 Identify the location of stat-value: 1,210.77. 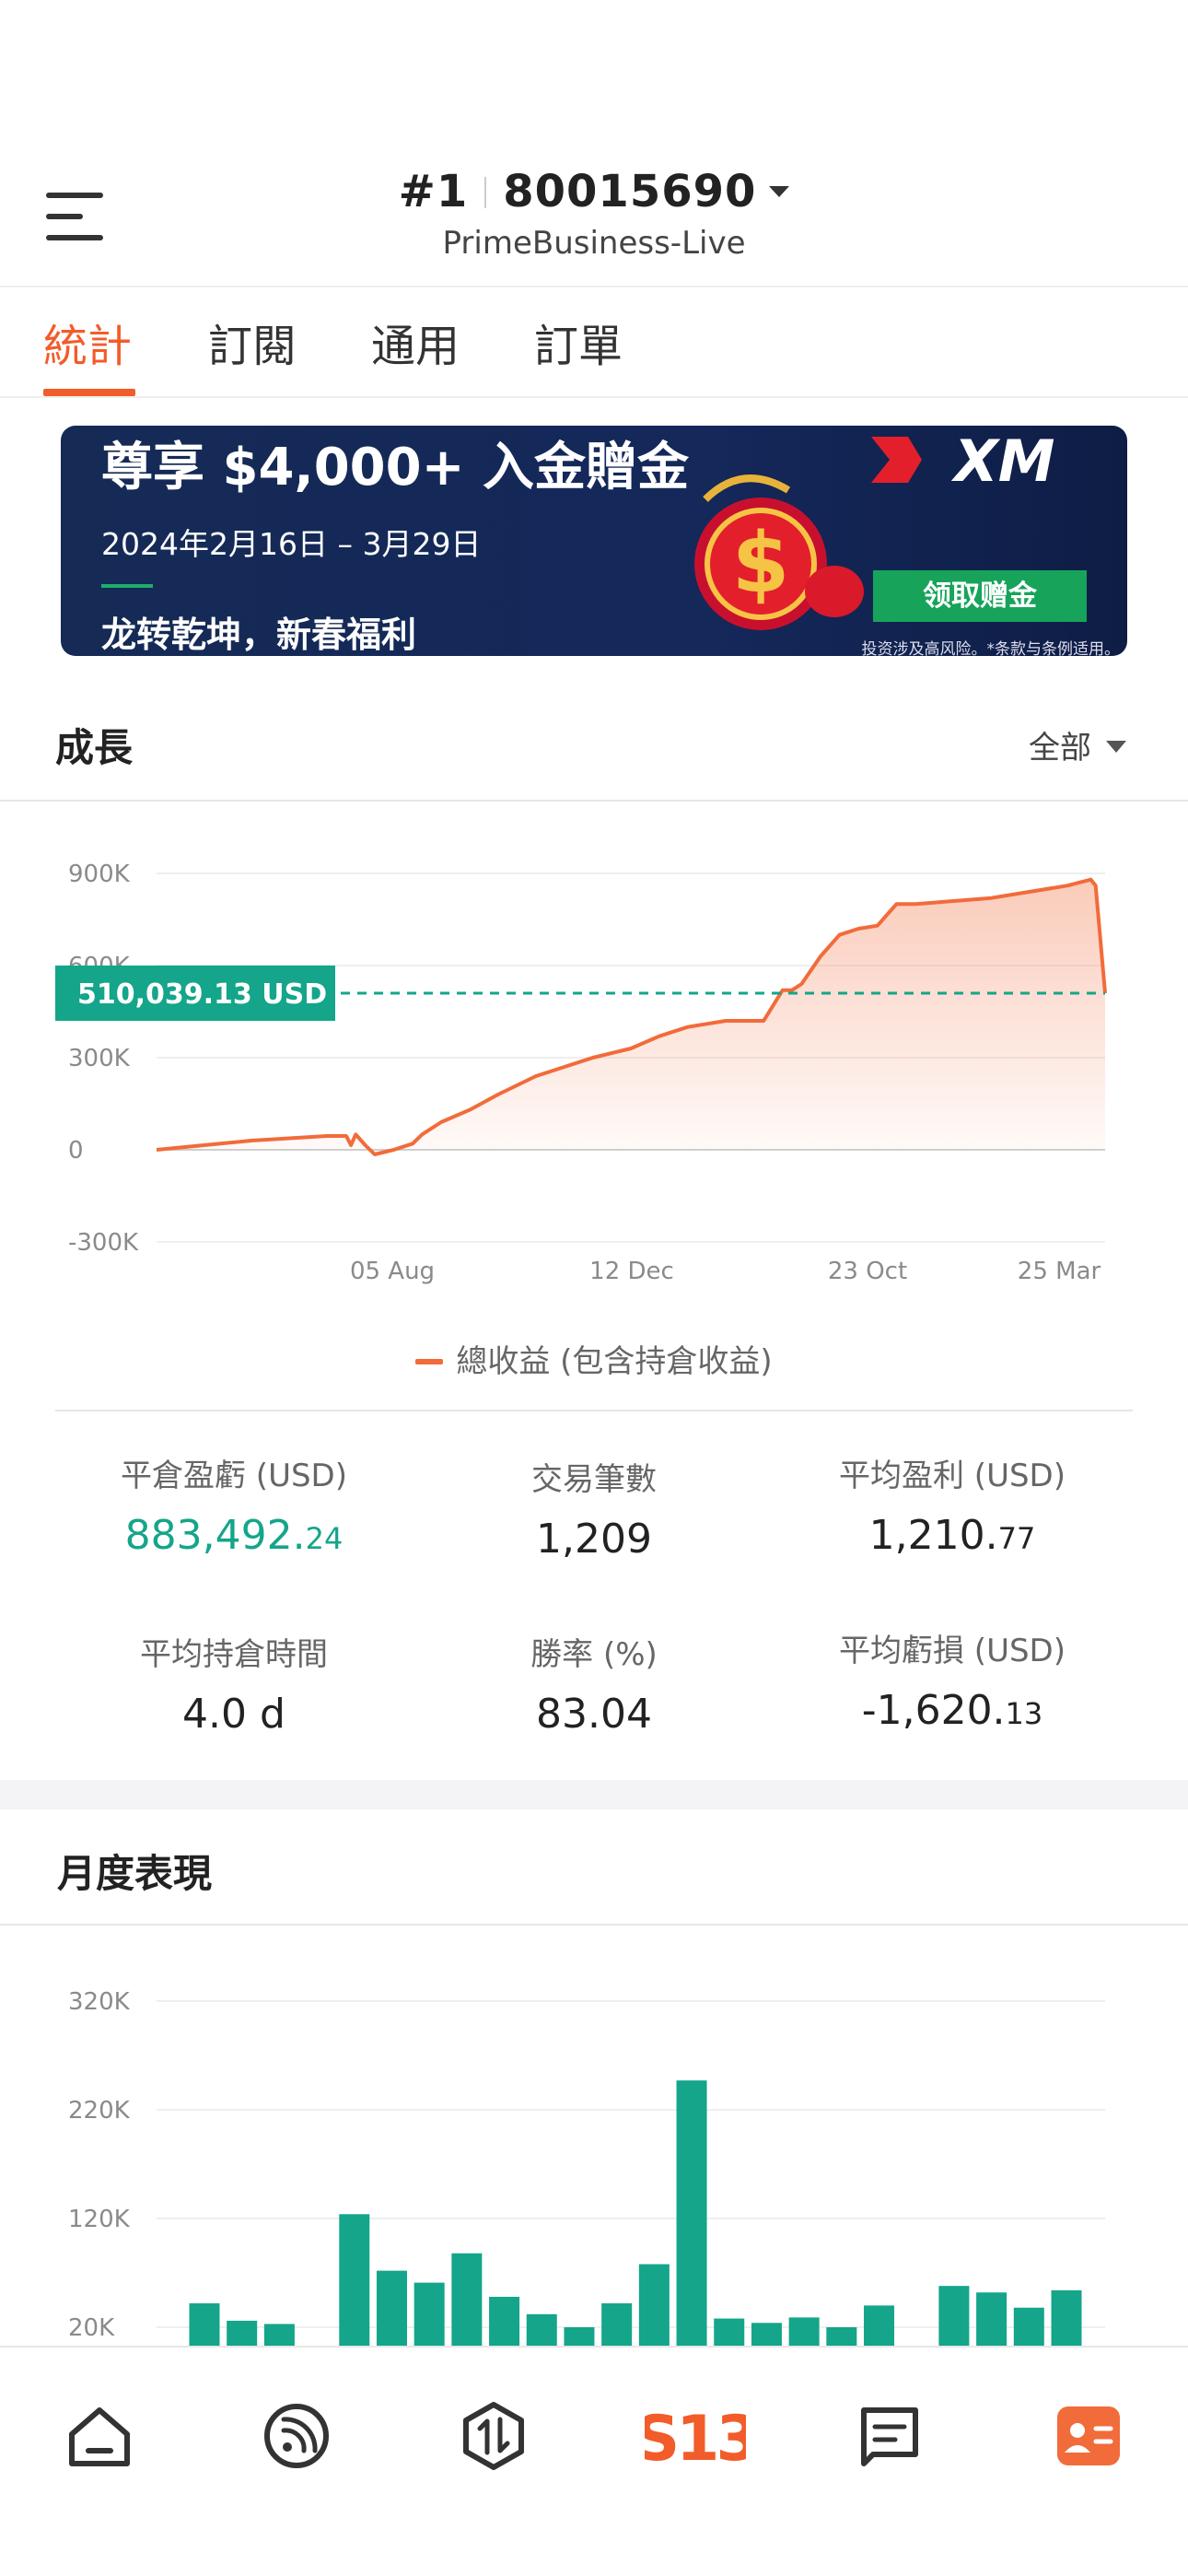
(952, 1535).